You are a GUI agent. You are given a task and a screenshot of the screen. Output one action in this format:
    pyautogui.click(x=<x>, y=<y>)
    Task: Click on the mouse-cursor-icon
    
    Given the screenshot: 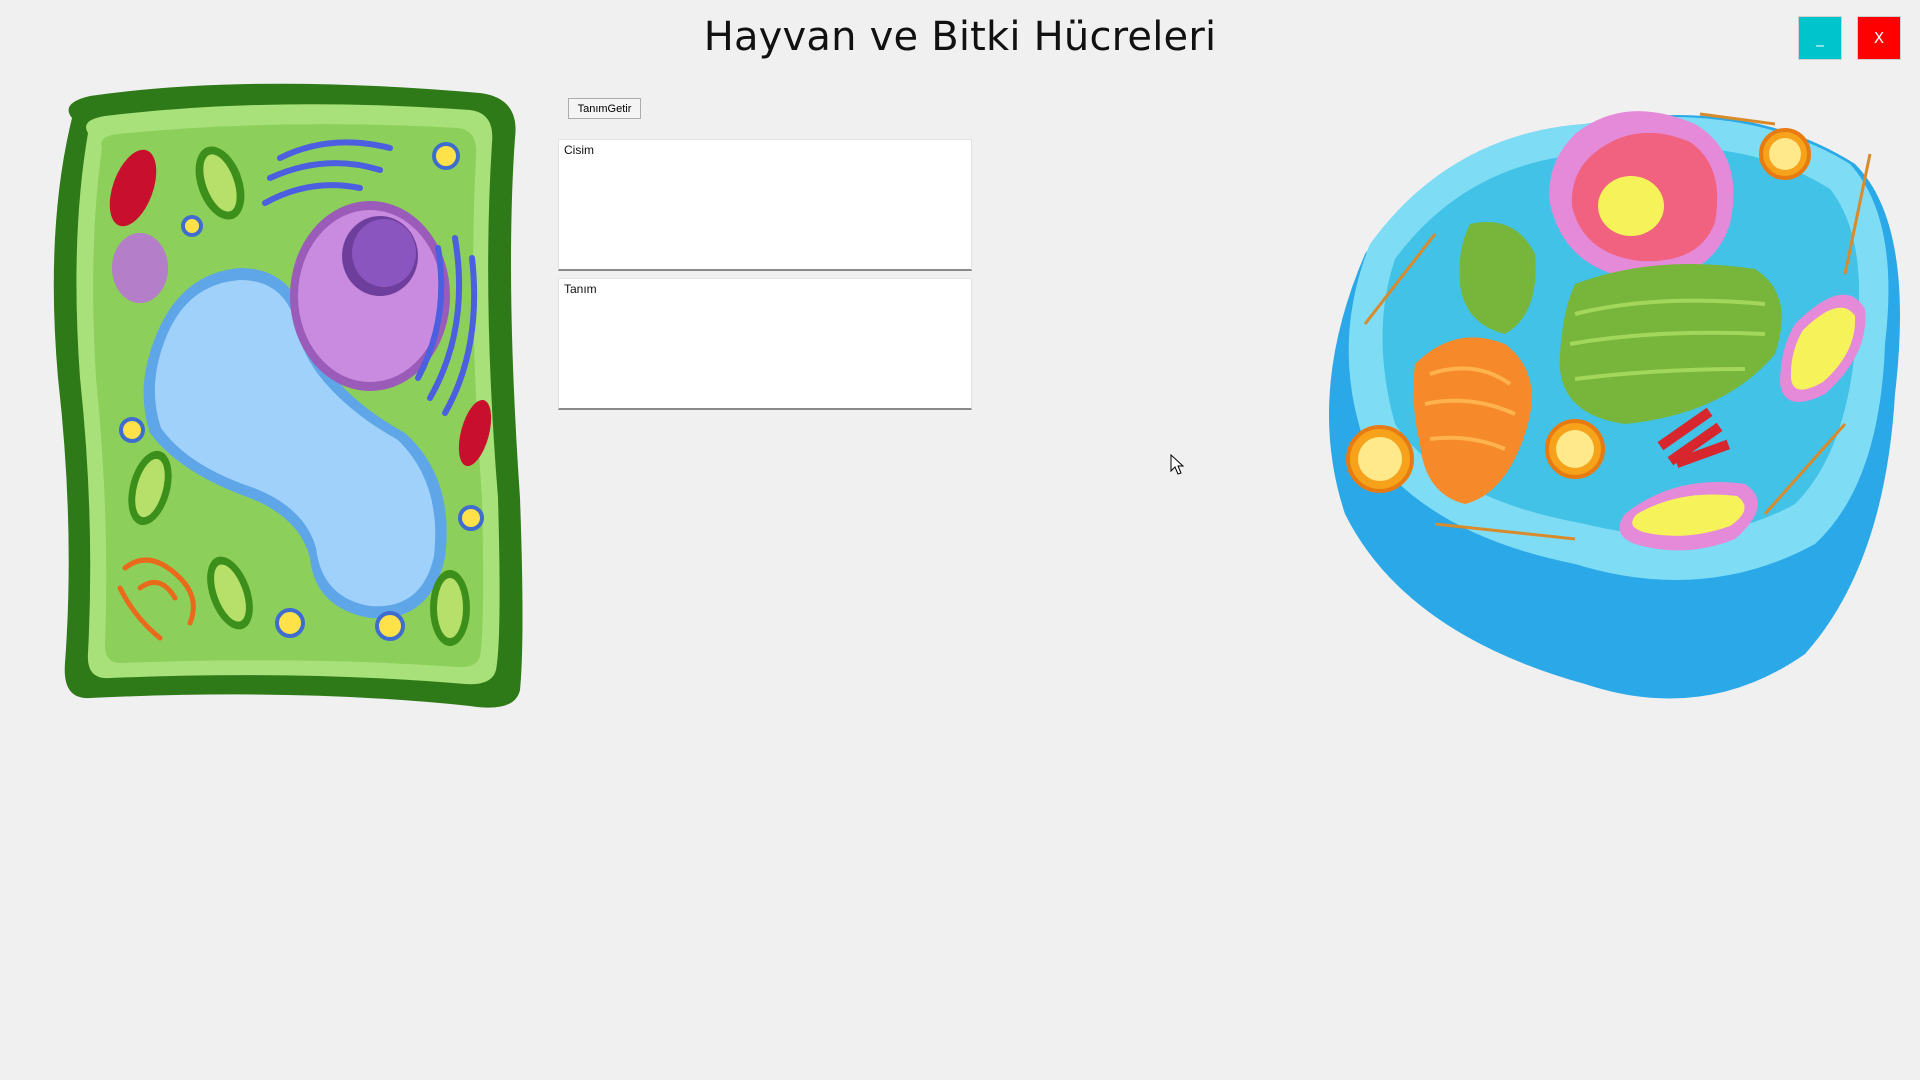 What is the action you would take?
    pyautogui.click(x=1177, y=464)
    